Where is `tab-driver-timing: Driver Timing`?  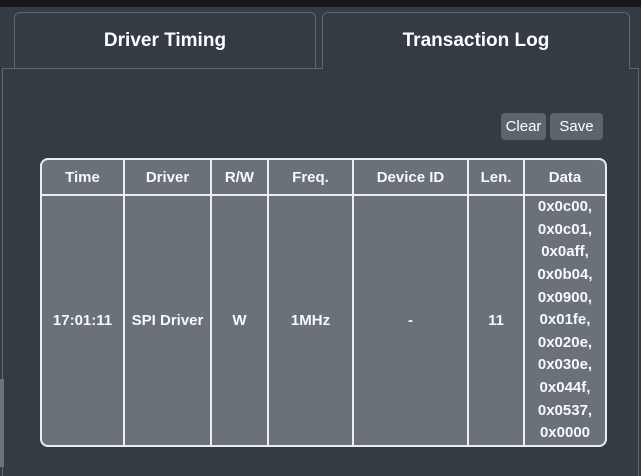 tab-driver-timing: Driver Timing is located at coordinates (165, 40).